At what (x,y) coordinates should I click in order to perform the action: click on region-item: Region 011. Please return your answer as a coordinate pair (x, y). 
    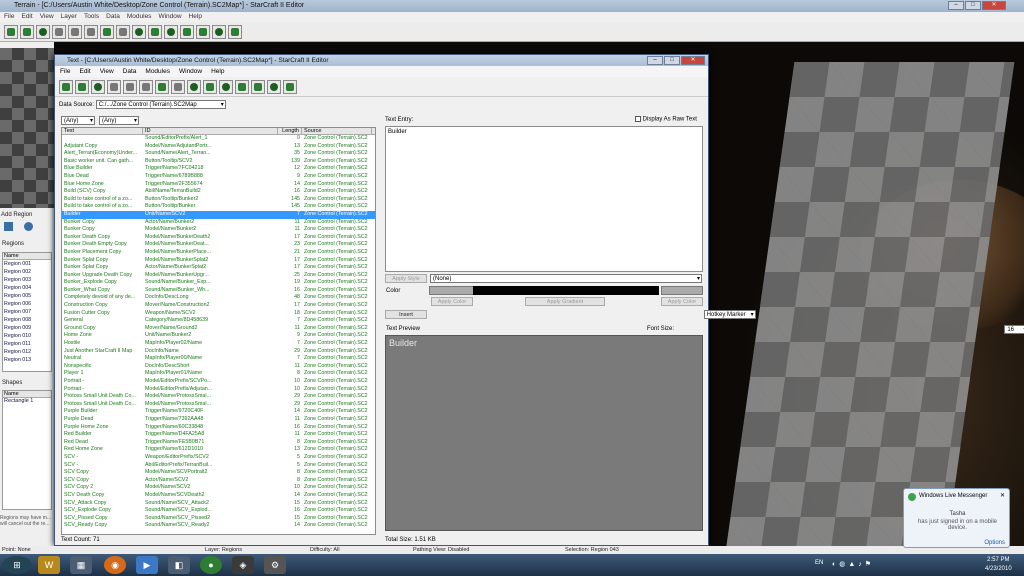
    Looking at the image, I should click on (27, 344).